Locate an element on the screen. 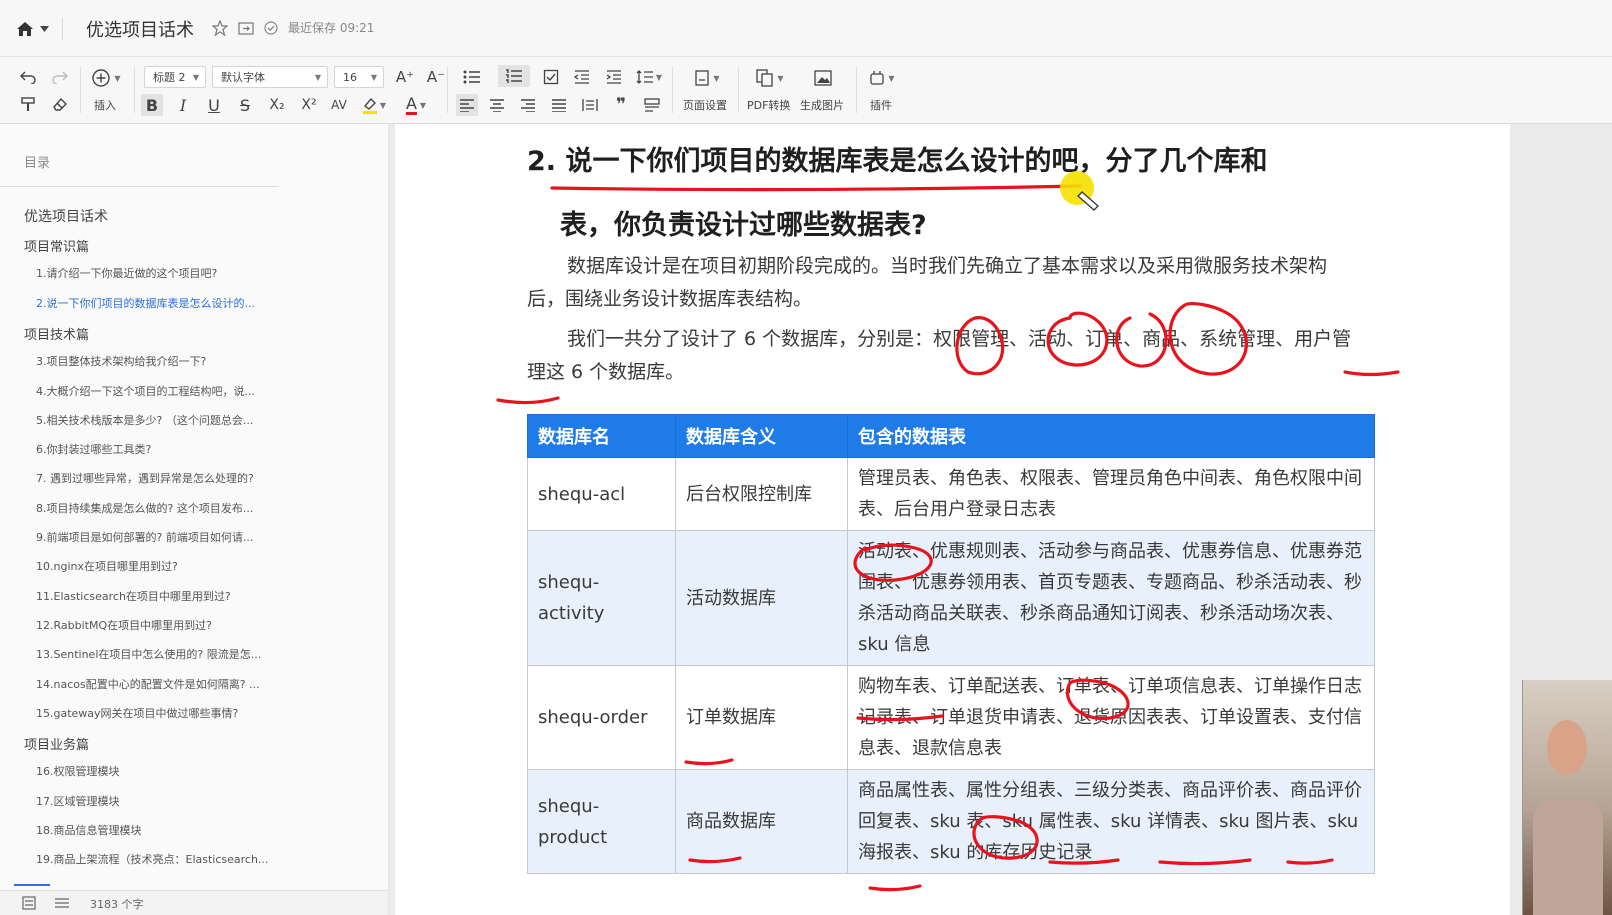 The image size is (1612, 915). indent-button is located at coordinates (614, 77).